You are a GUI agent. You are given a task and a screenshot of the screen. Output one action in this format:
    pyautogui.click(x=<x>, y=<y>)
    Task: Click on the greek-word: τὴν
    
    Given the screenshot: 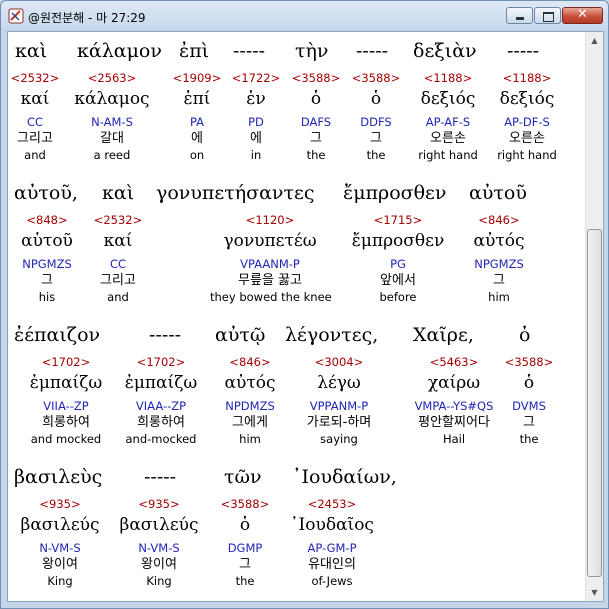 What is the action you would take?
    pyautogui.click(x=311, y=51)
    